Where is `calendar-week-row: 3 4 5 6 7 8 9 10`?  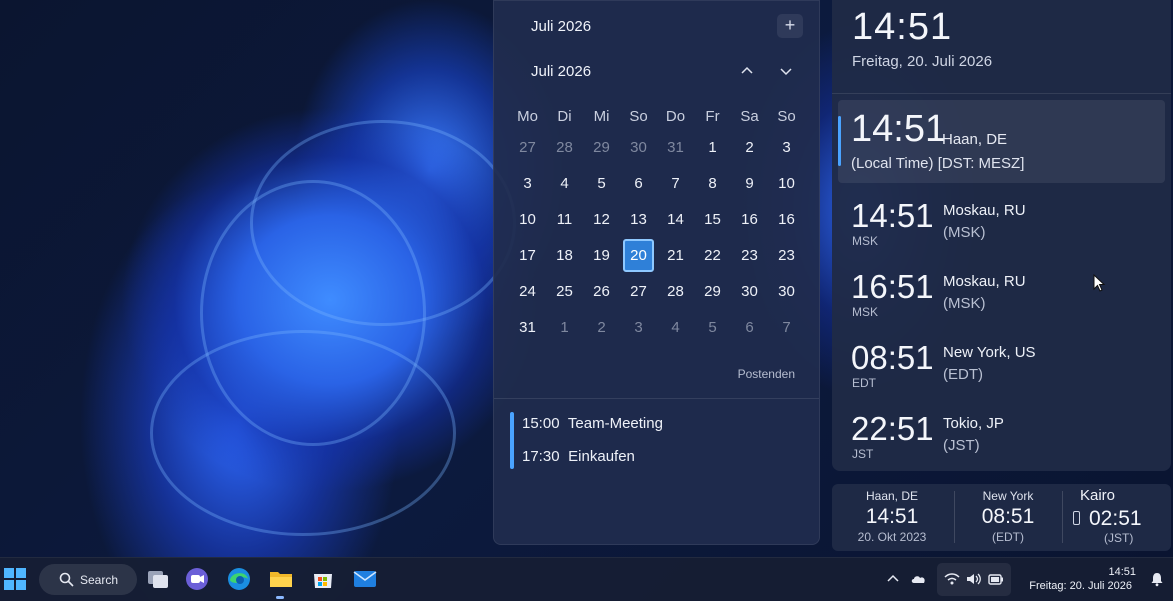 calendar-week-row: 3 4 5 6 7 8 9 10 is located at coordinates (659, 184).